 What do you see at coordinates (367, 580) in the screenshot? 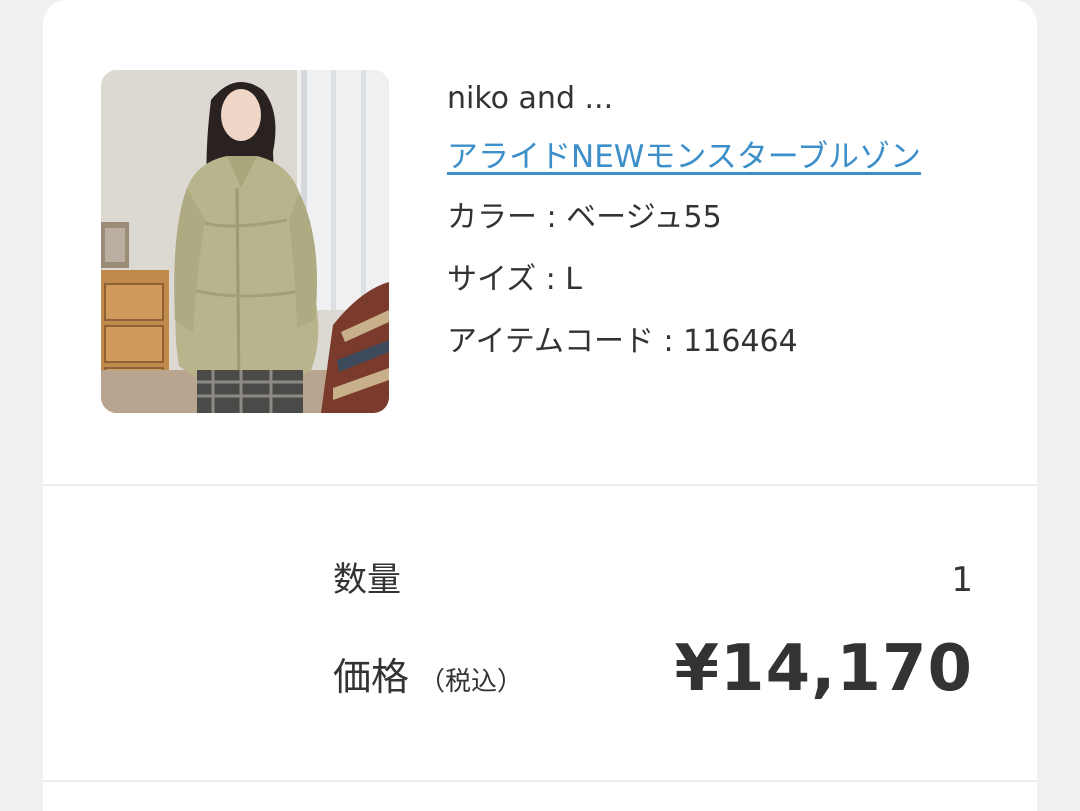
I see `quantity-label: 数量` at bounding box center [367, 580].